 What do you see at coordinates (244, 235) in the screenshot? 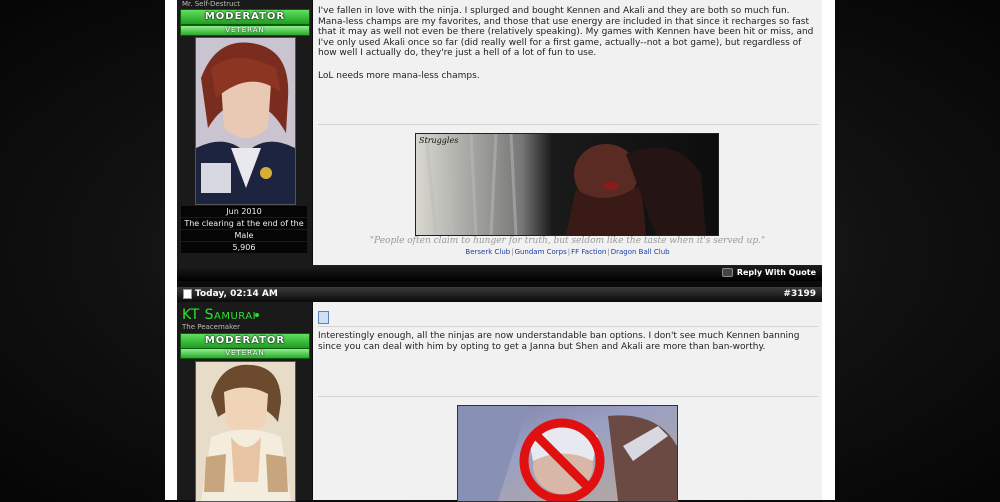
I see `post1-gender: Male` at bounding box center [244, 235].